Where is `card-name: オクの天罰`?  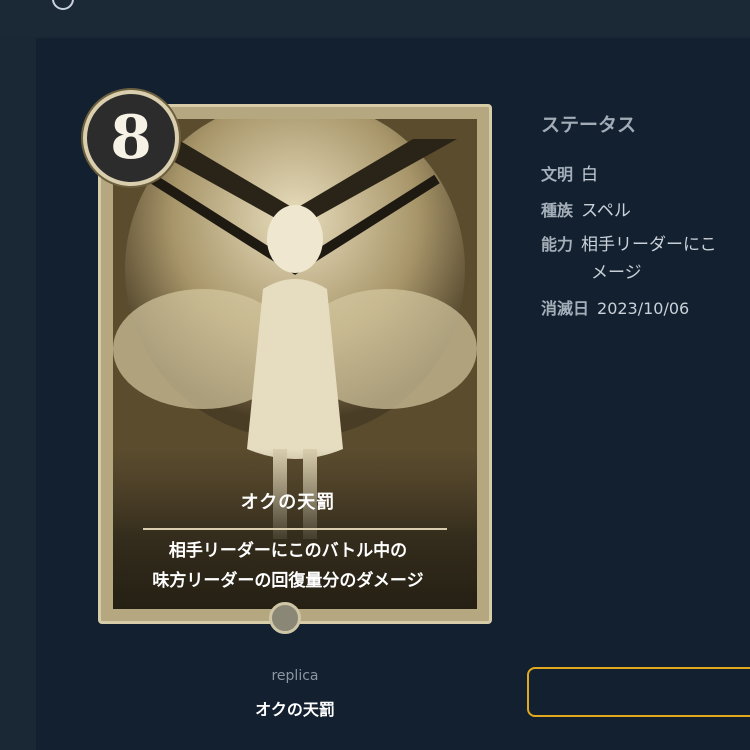
card-name: オクの天罰 is located at coordinates (288, 502).